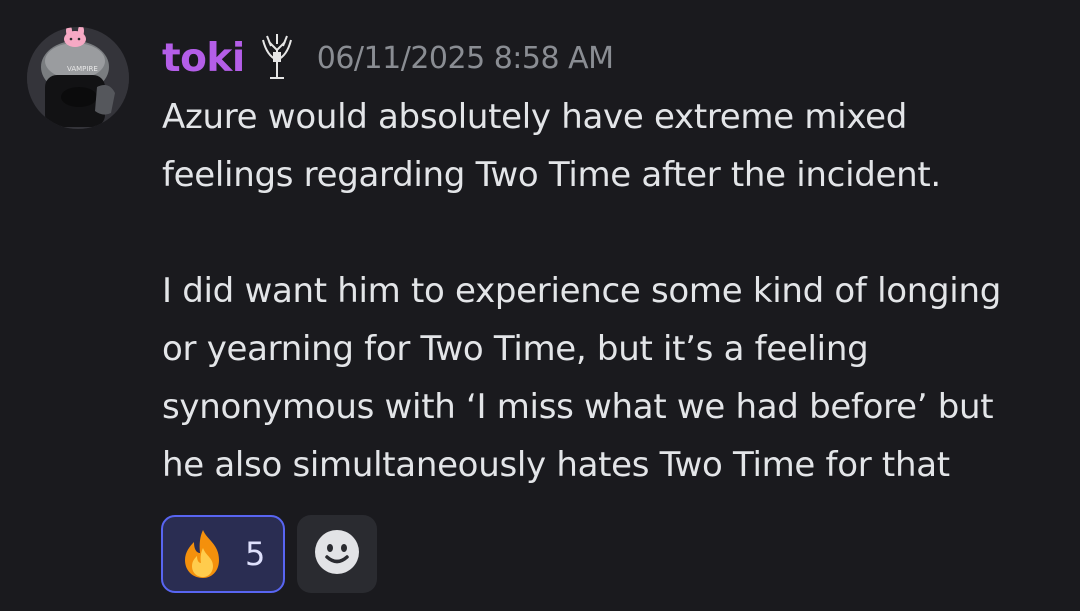 The image size is (1080, 611). I want to click on add-reaction-button, so click(337, 554).